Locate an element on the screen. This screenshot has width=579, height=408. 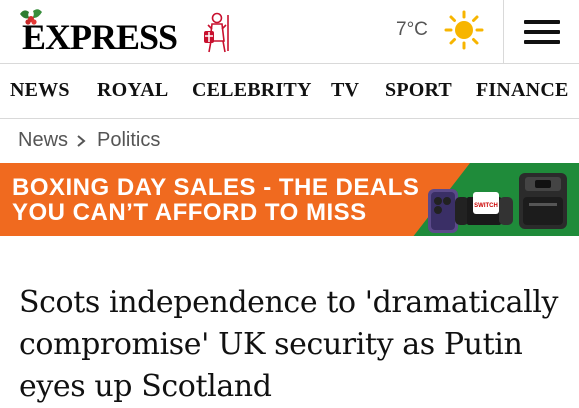
air-fryer-image is located at coordinates (543, 201).